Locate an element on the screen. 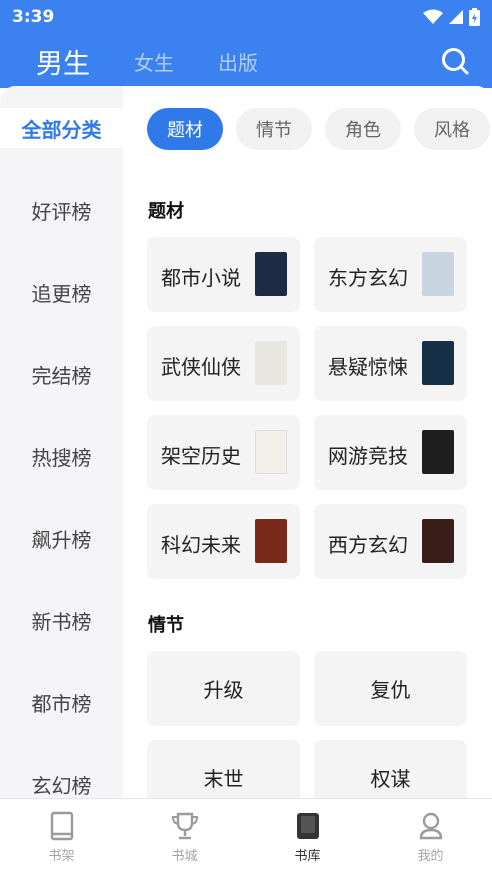  chip-plot: 情节 is located at coordinates (274, 129).